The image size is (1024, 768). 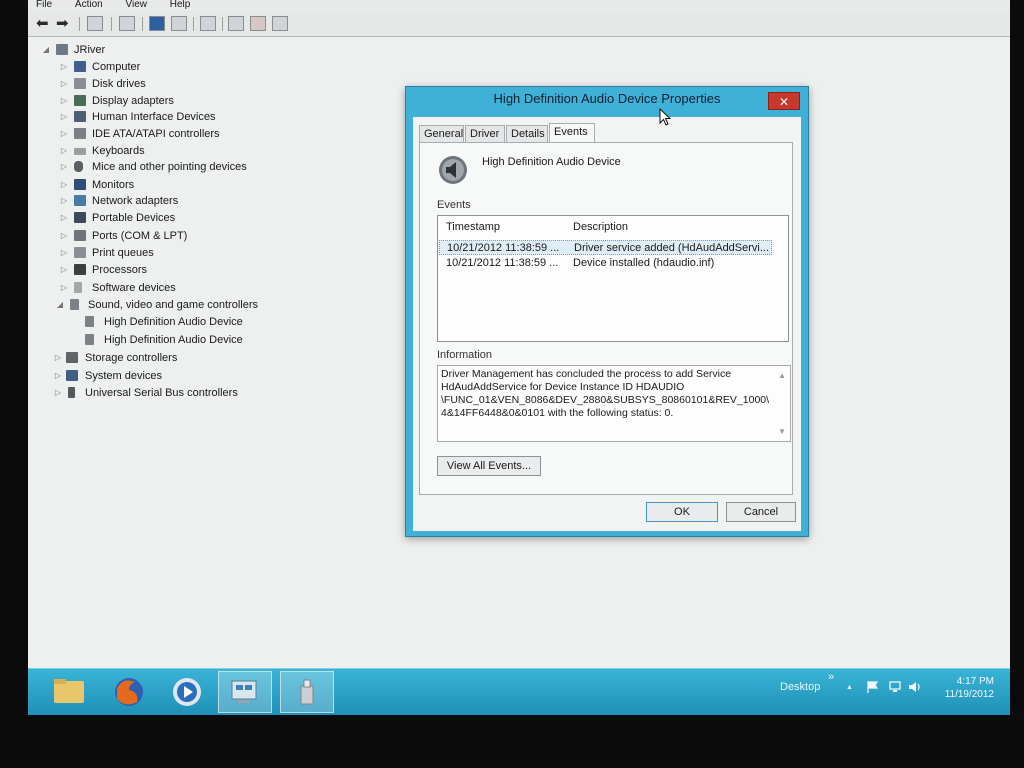 I want to click on scan-hardware-icon, so click(x=208, y=23).